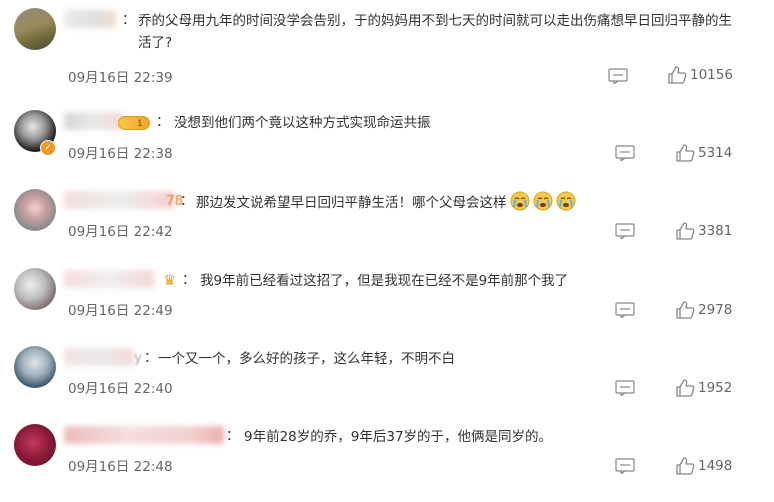  Describe the element at coordinates (715, 466) in the screenshot. I see `like-count: 1498` at that location.